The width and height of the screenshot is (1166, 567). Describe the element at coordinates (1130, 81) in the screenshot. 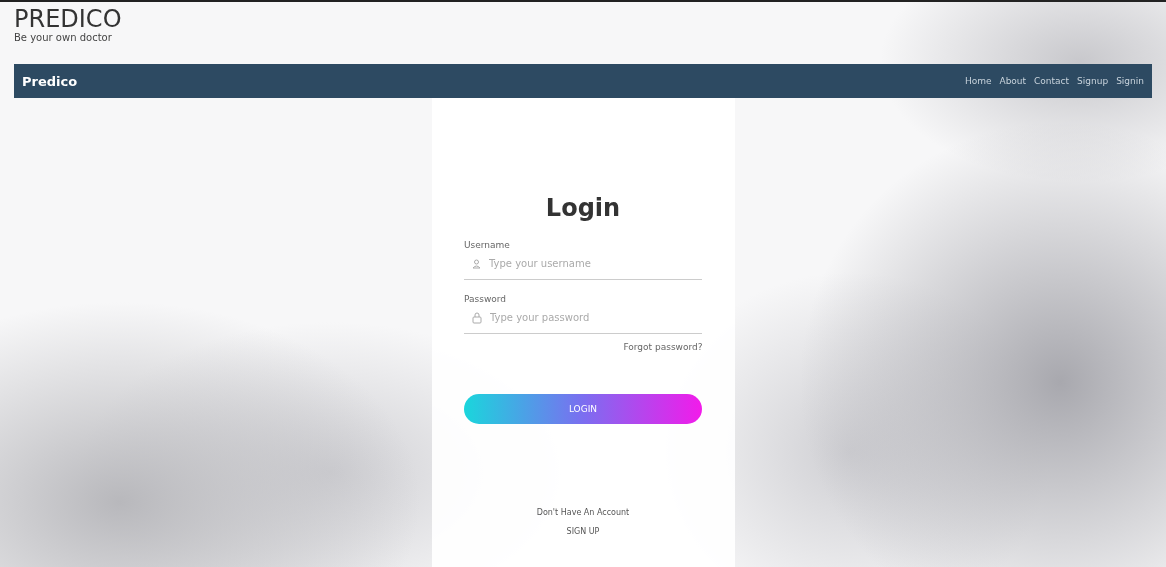

I see `nav-link: Signin` at that location.